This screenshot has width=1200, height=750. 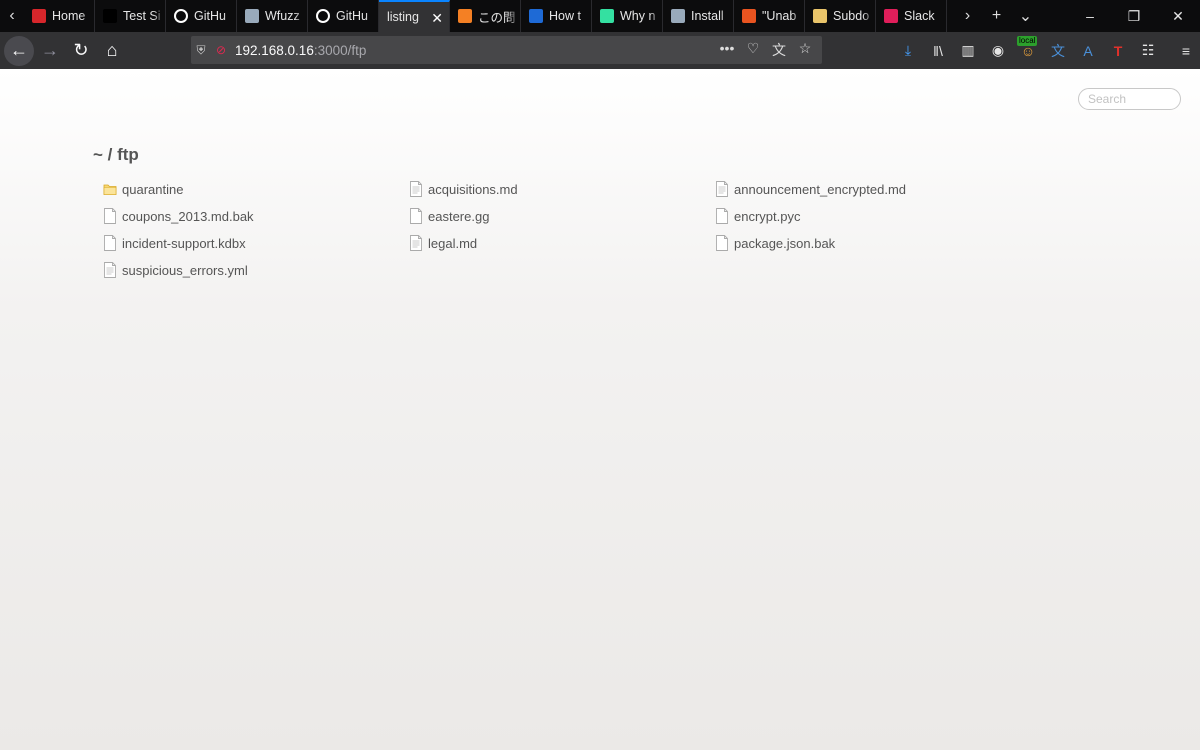 I want to click on tab-4: GitHu, so click(x=343, y=16).